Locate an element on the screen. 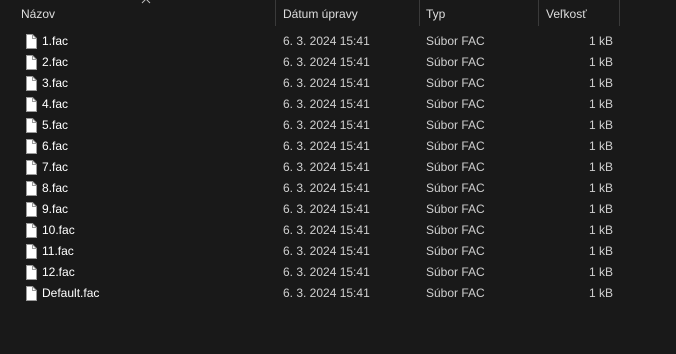 This screenshot has height=354, width=676. column-header-size: Veľkosť is located at coordinates (582, 14).